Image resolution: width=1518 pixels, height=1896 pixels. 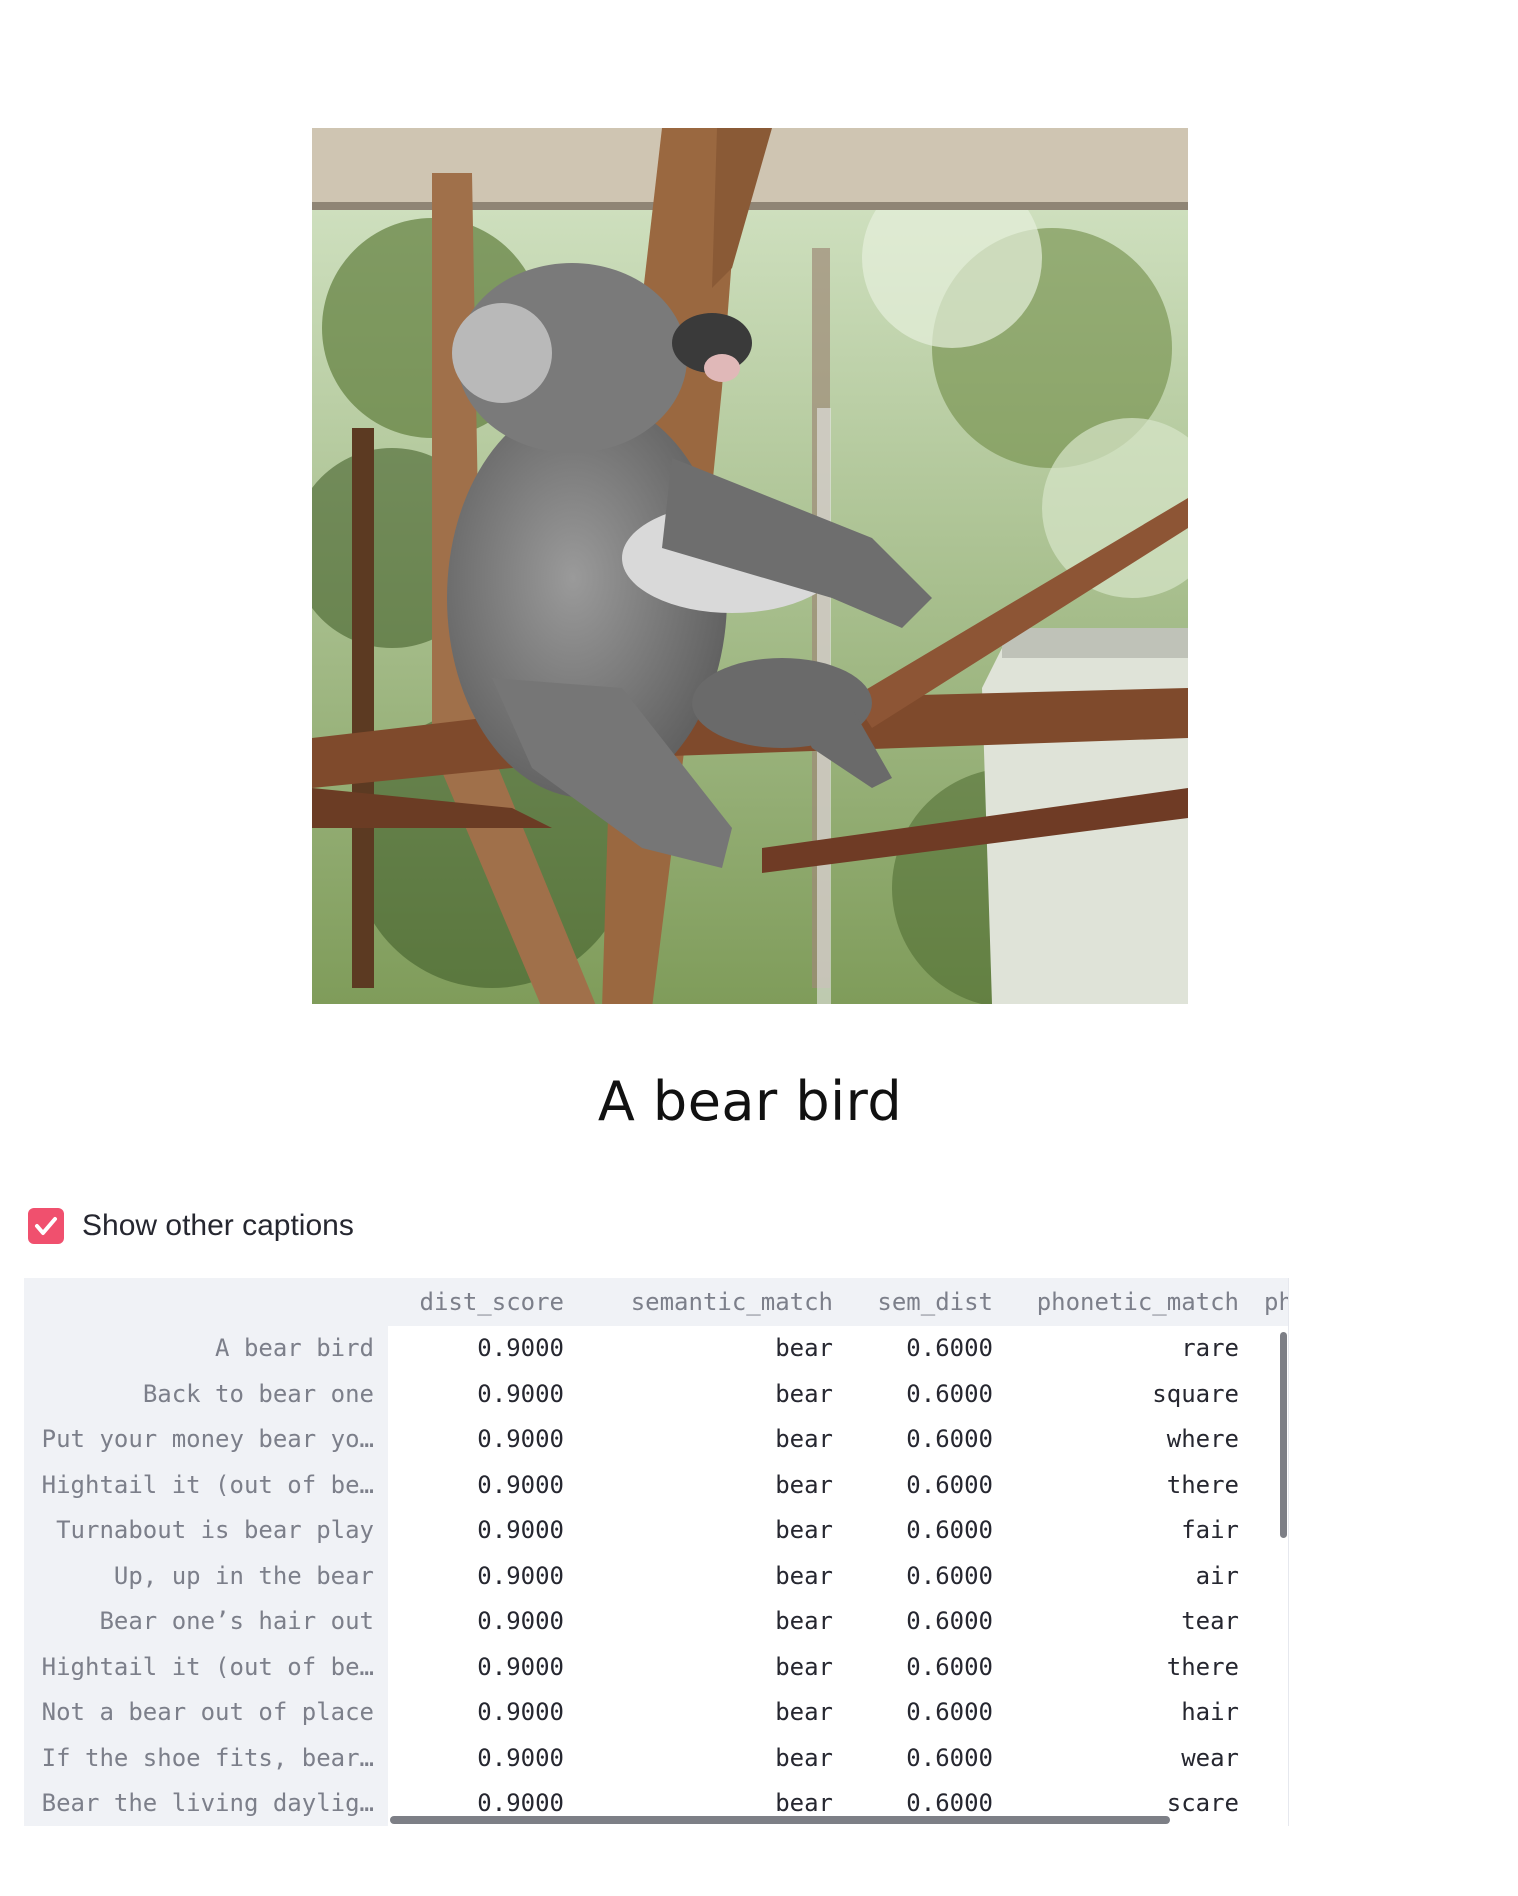 I want to click on cell-phonetic-match: wear, so click(x=1116, y=1759).